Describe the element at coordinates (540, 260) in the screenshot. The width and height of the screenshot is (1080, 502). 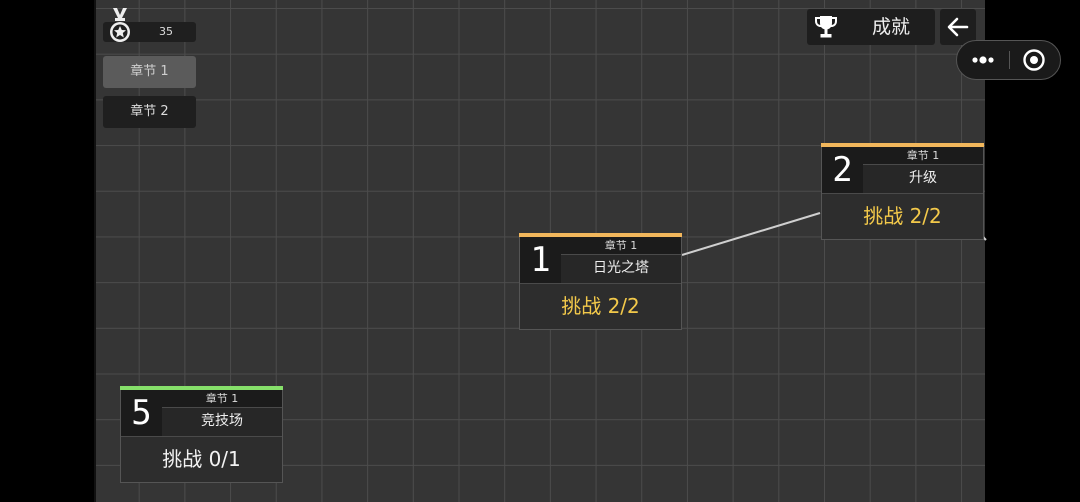
I see `level-number: 1` at that location.